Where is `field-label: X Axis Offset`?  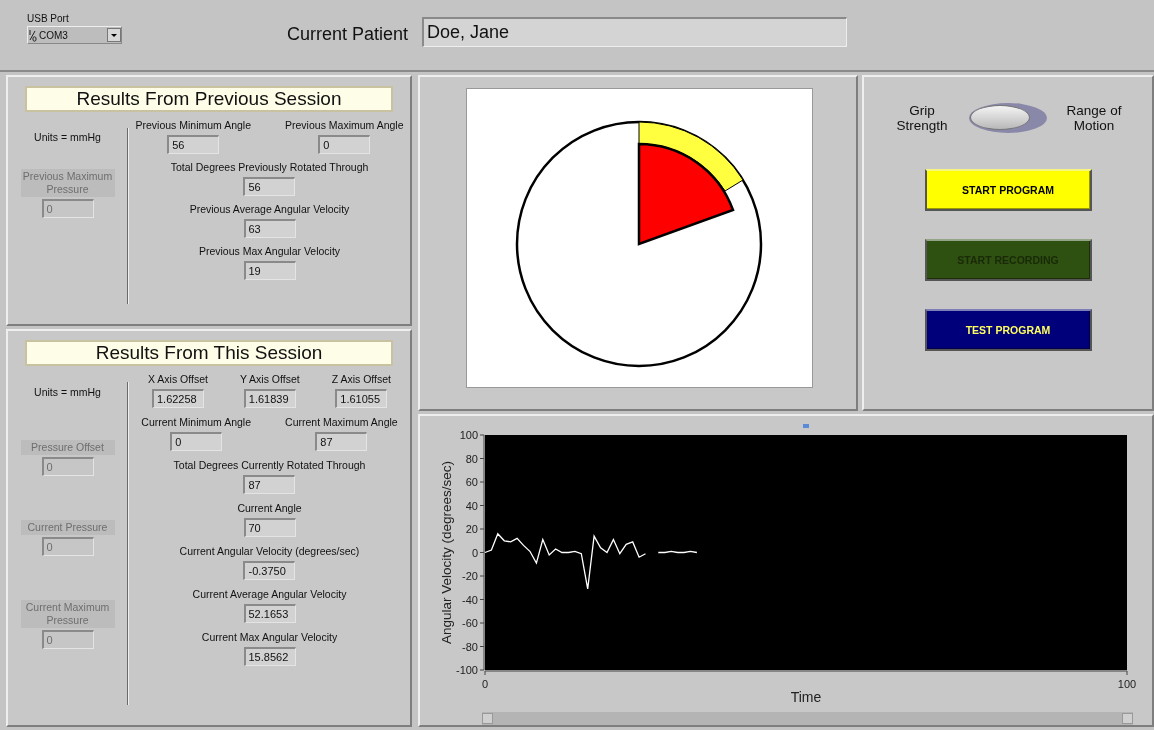 field-label: X Axis Offset is located at coordinates (178, 379).